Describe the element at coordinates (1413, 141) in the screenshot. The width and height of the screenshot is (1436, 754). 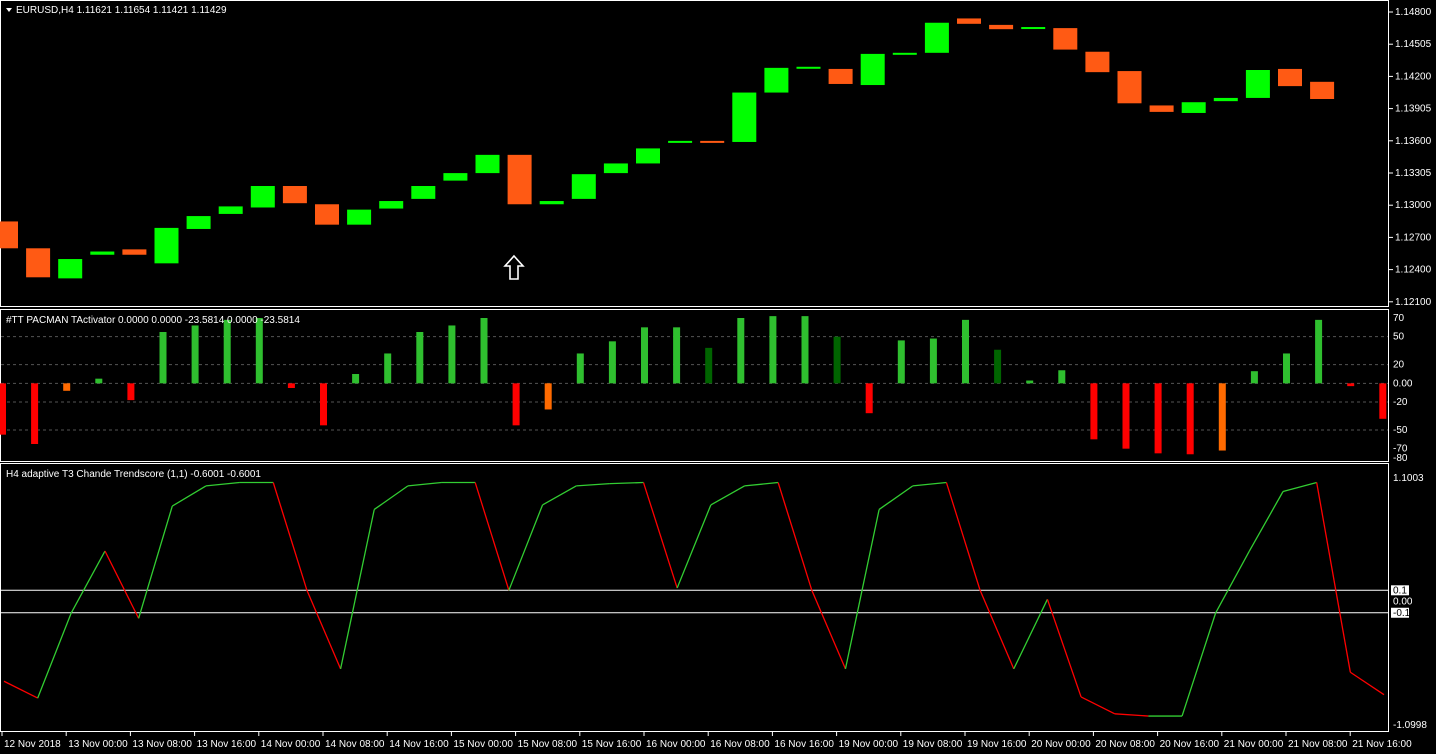
I see `price-tick-label: 1.13600` at that location.